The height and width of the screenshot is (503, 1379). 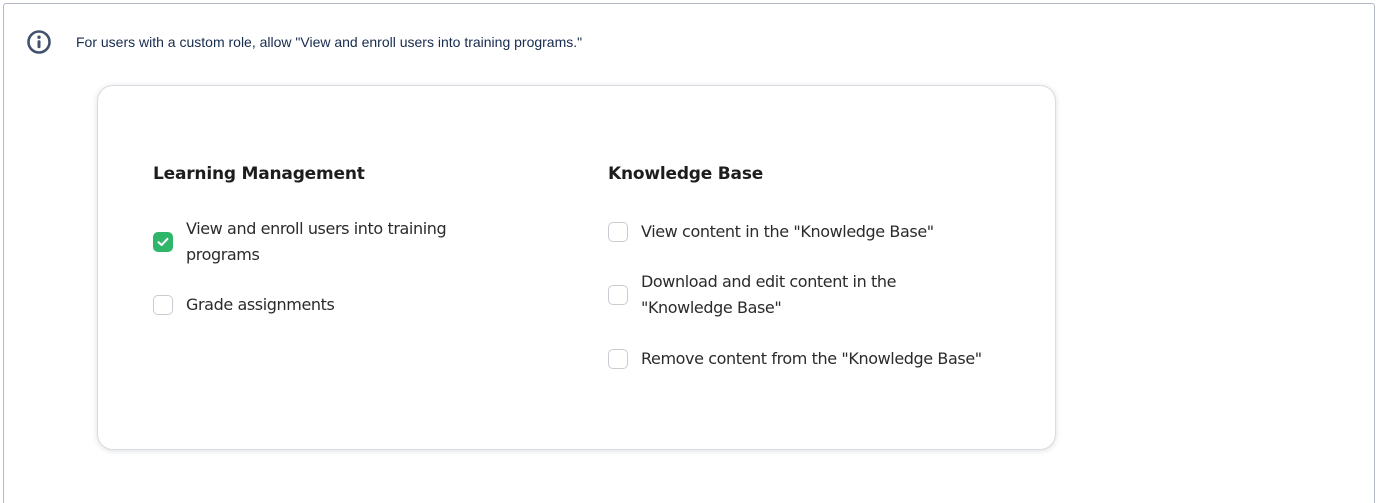 I want to click on checkmark-icon, so click(x=163, y=241).